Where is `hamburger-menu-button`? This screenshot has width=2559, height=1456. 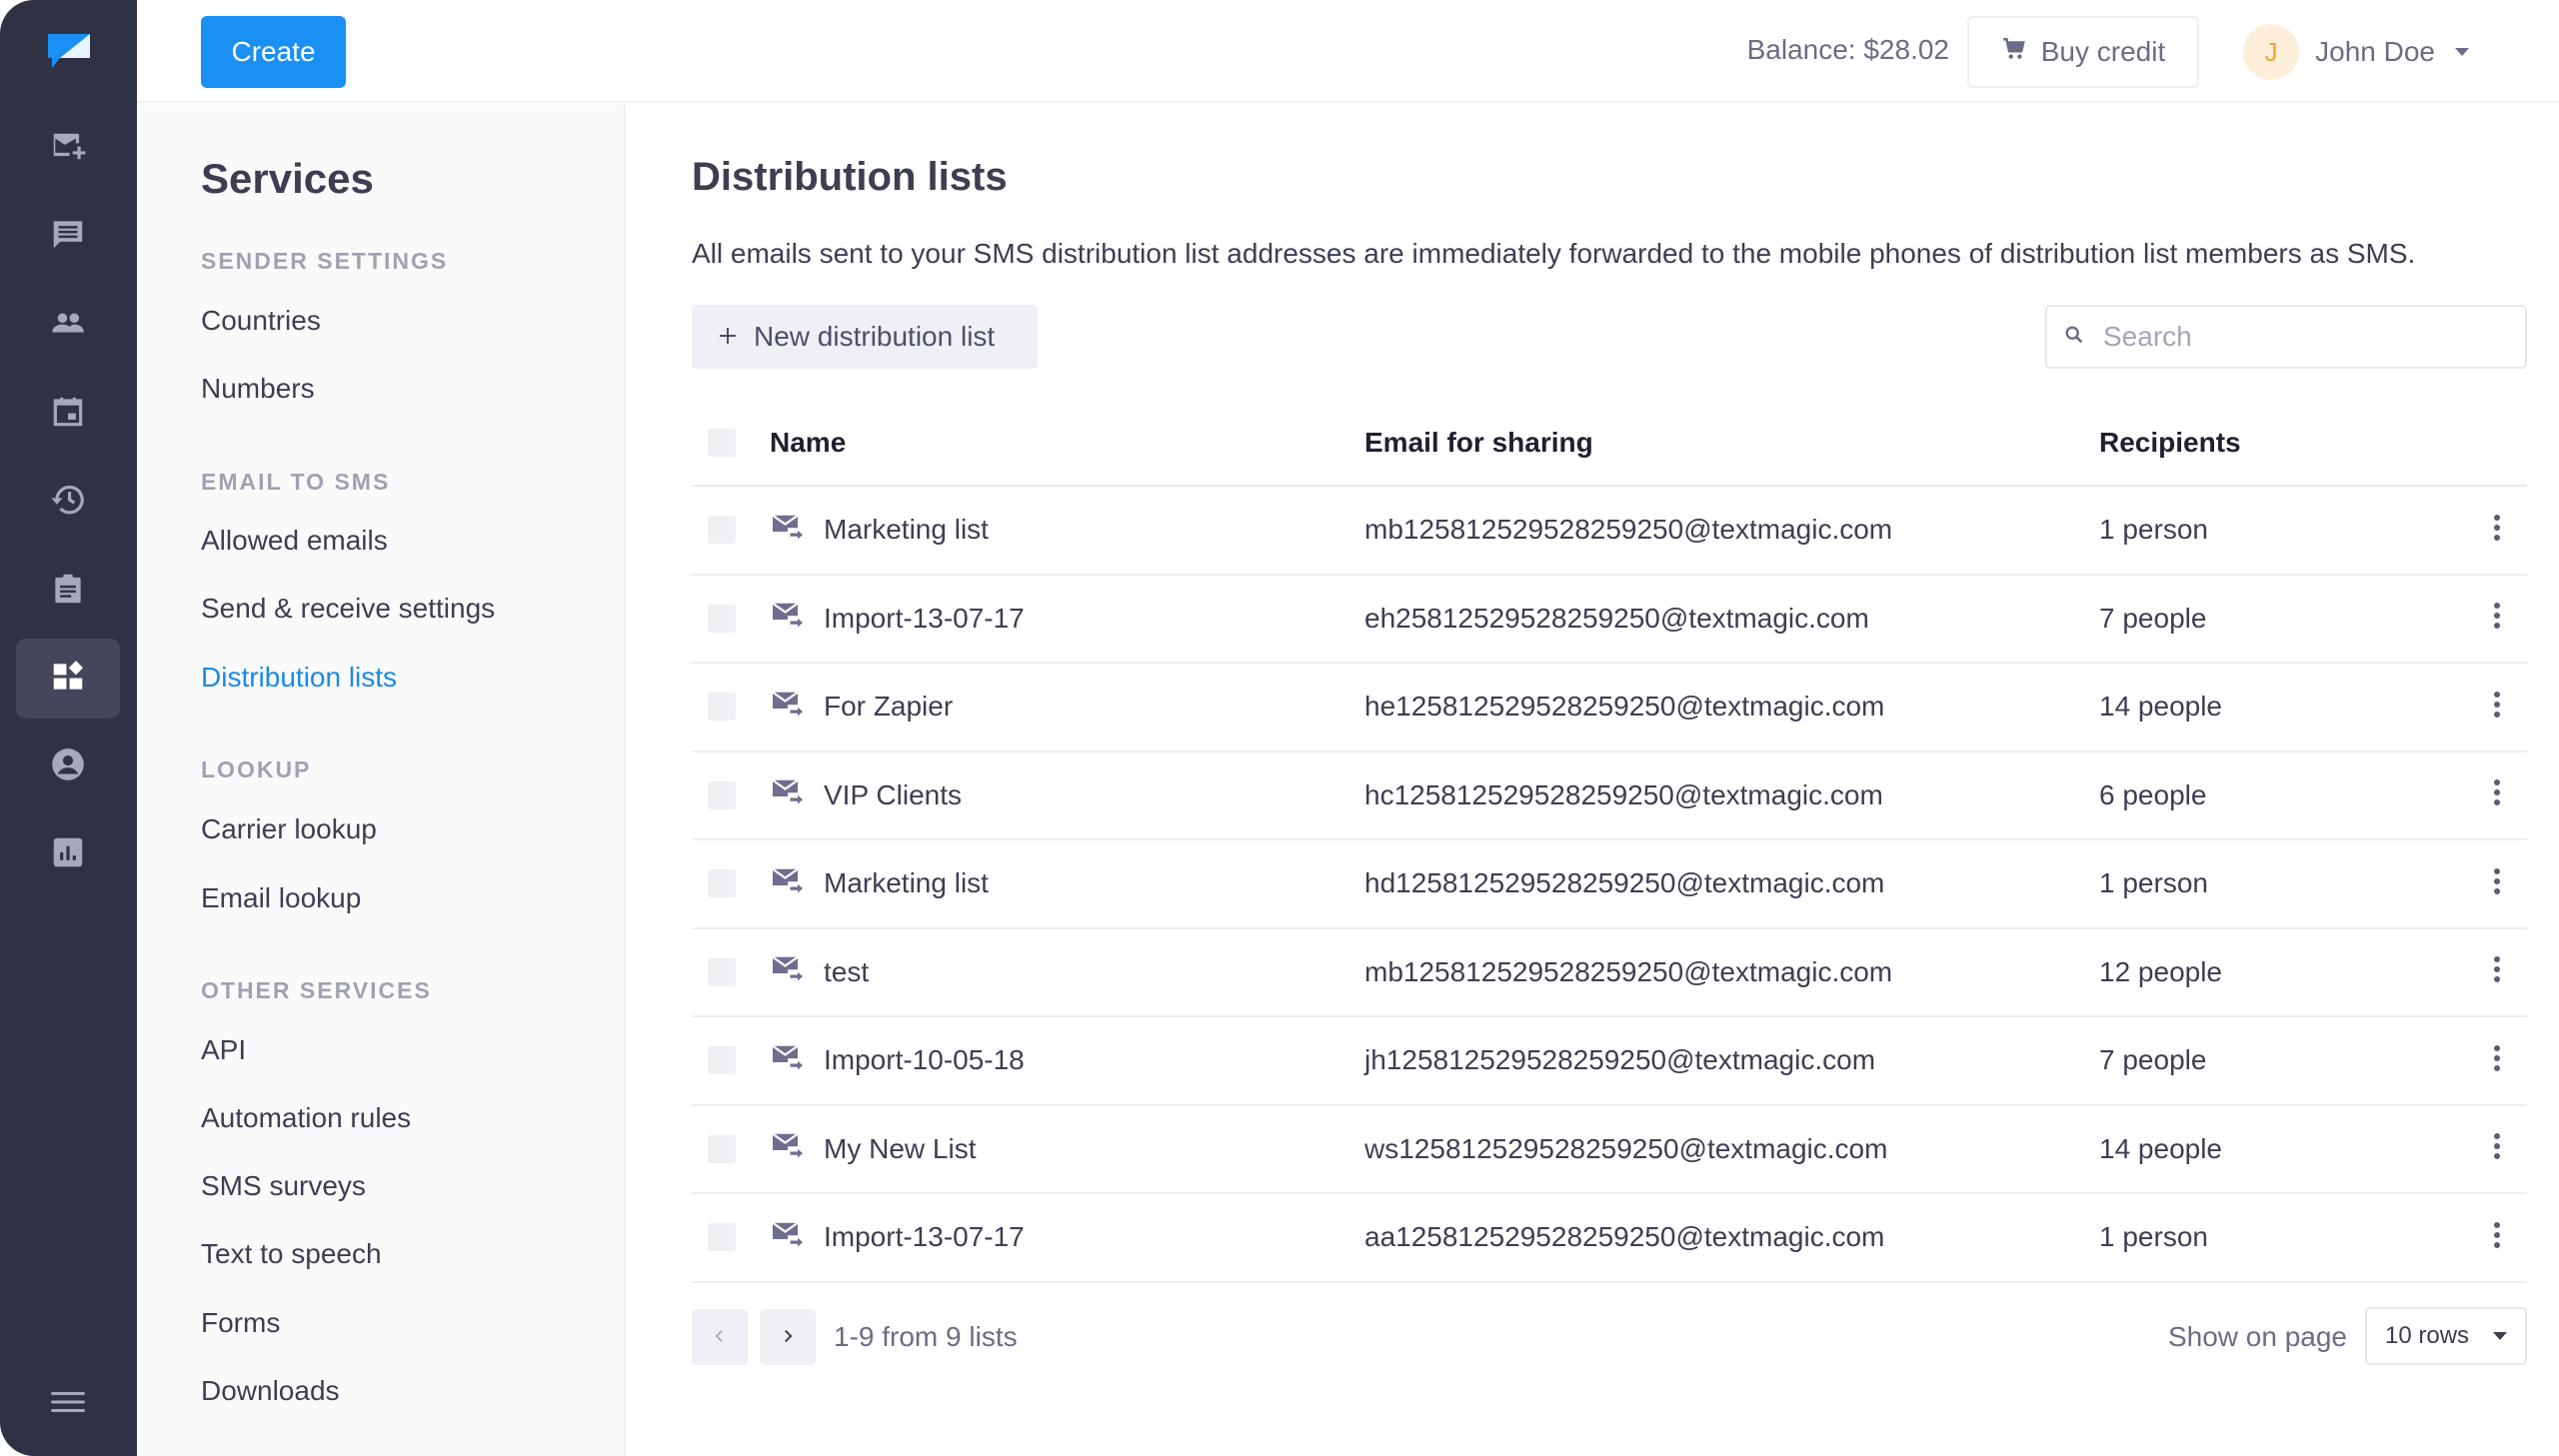
hamburger-menu-button is located at coordinates (68, 1404).